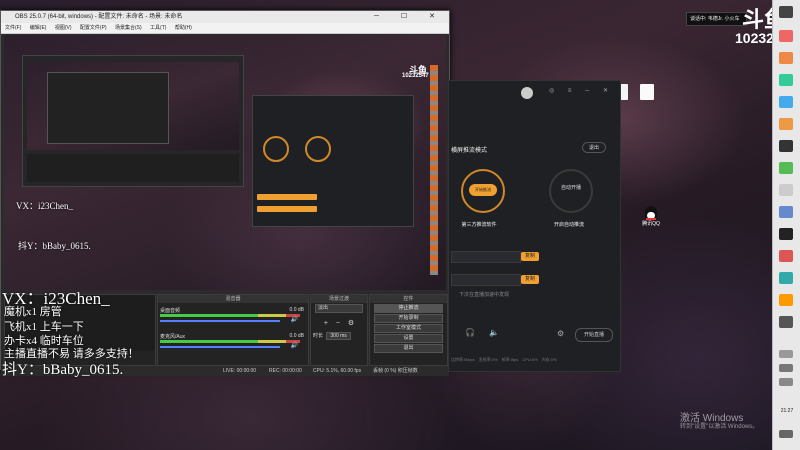  What do you see at coordinates (408, 299) in the screenshot?
I see `panel-title: 控件` at bounding box center [408, 299].